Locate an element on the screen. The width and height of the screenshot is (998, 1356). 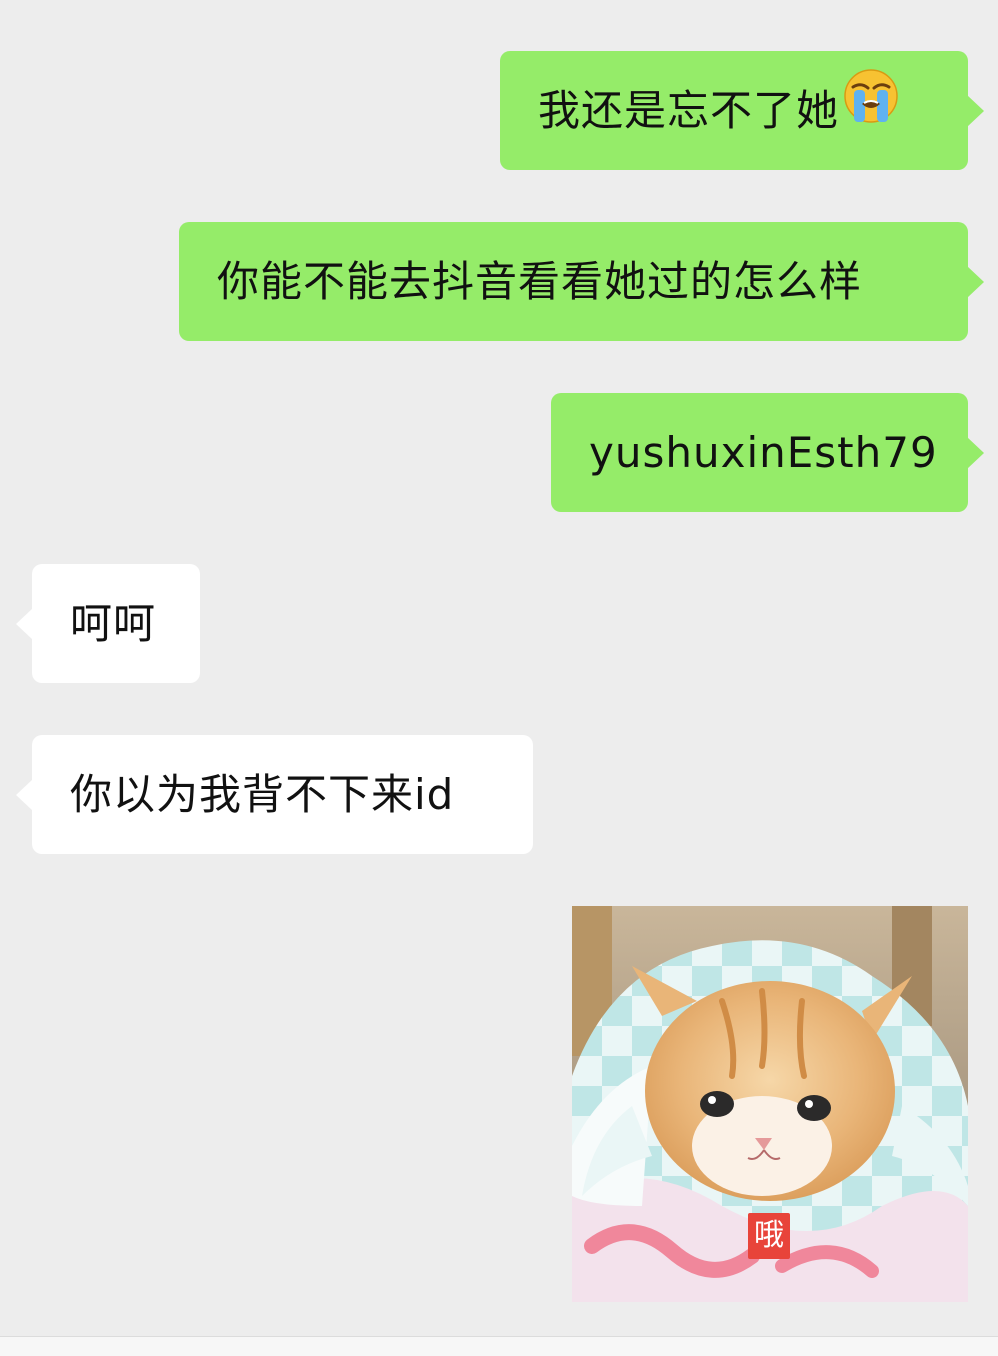
message-bubble-outgoing: 我还是忘不了她 is located at coordinates (742, 110).